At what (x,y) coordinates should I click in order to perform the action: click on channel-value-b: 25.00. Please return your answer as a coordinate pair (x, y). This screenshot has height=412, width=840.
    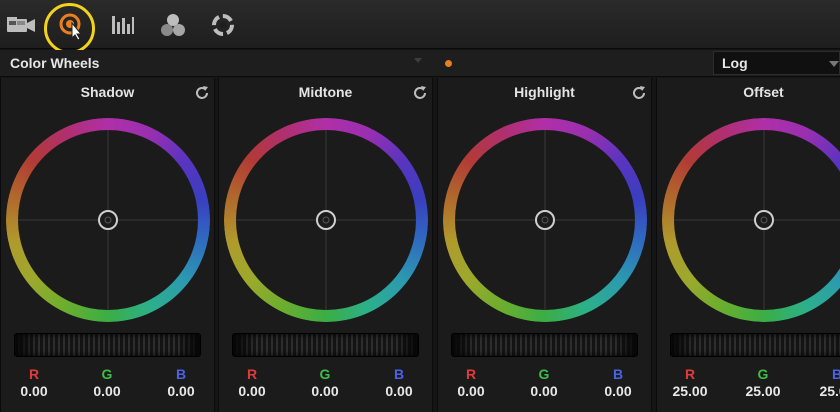
    Looking at the image, I should click on (823, 391).